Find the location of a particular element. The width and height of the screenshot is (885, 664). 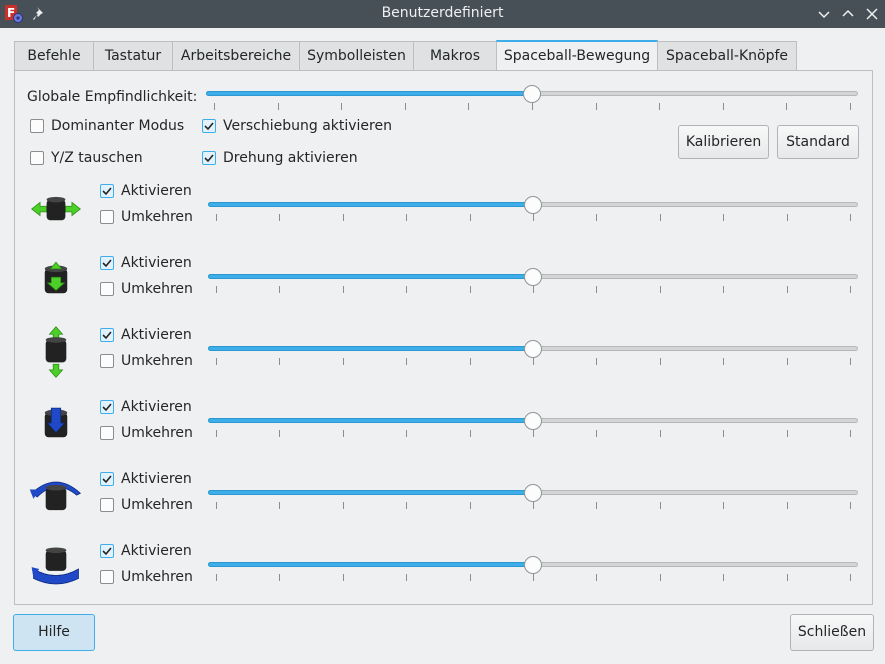

calibrate-button: Kalibrieren is located at coordinates (723, 142).